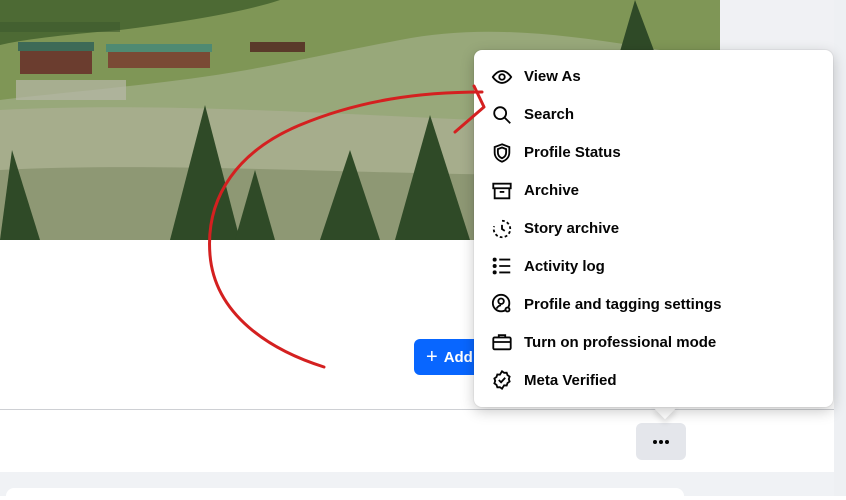 This screenshot has width=846, height=500. What do you see at coordinates (552, 77) in the screenshot?
I see `menu-item-label: View As` at bounding box center [552, 77].